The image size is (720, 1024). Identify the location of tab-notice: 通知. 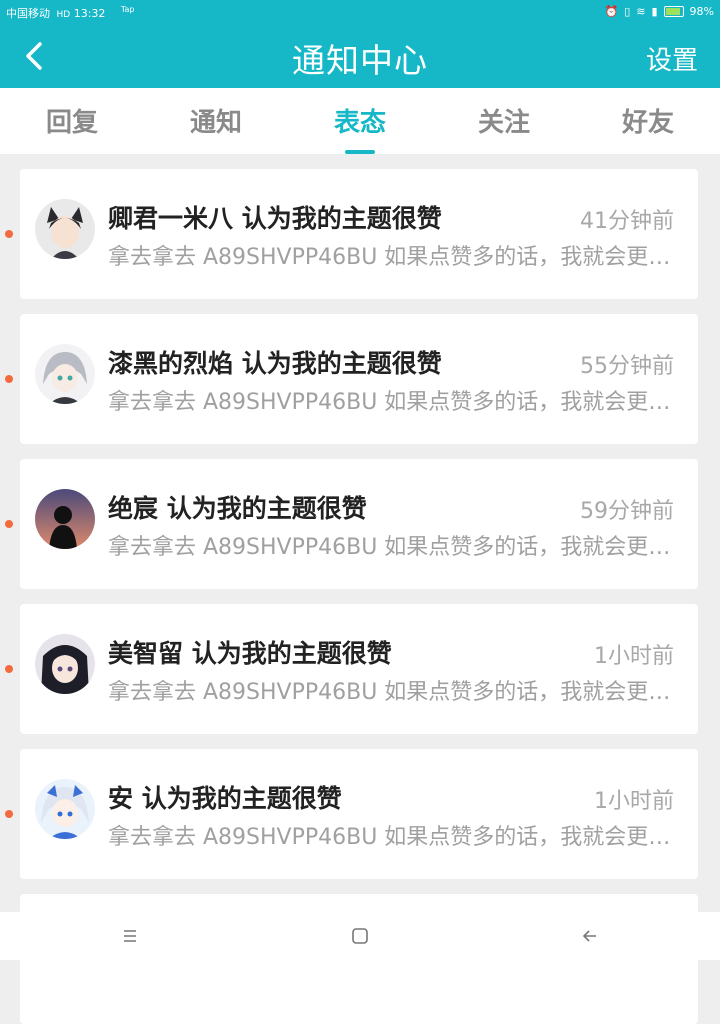
(216, 120).